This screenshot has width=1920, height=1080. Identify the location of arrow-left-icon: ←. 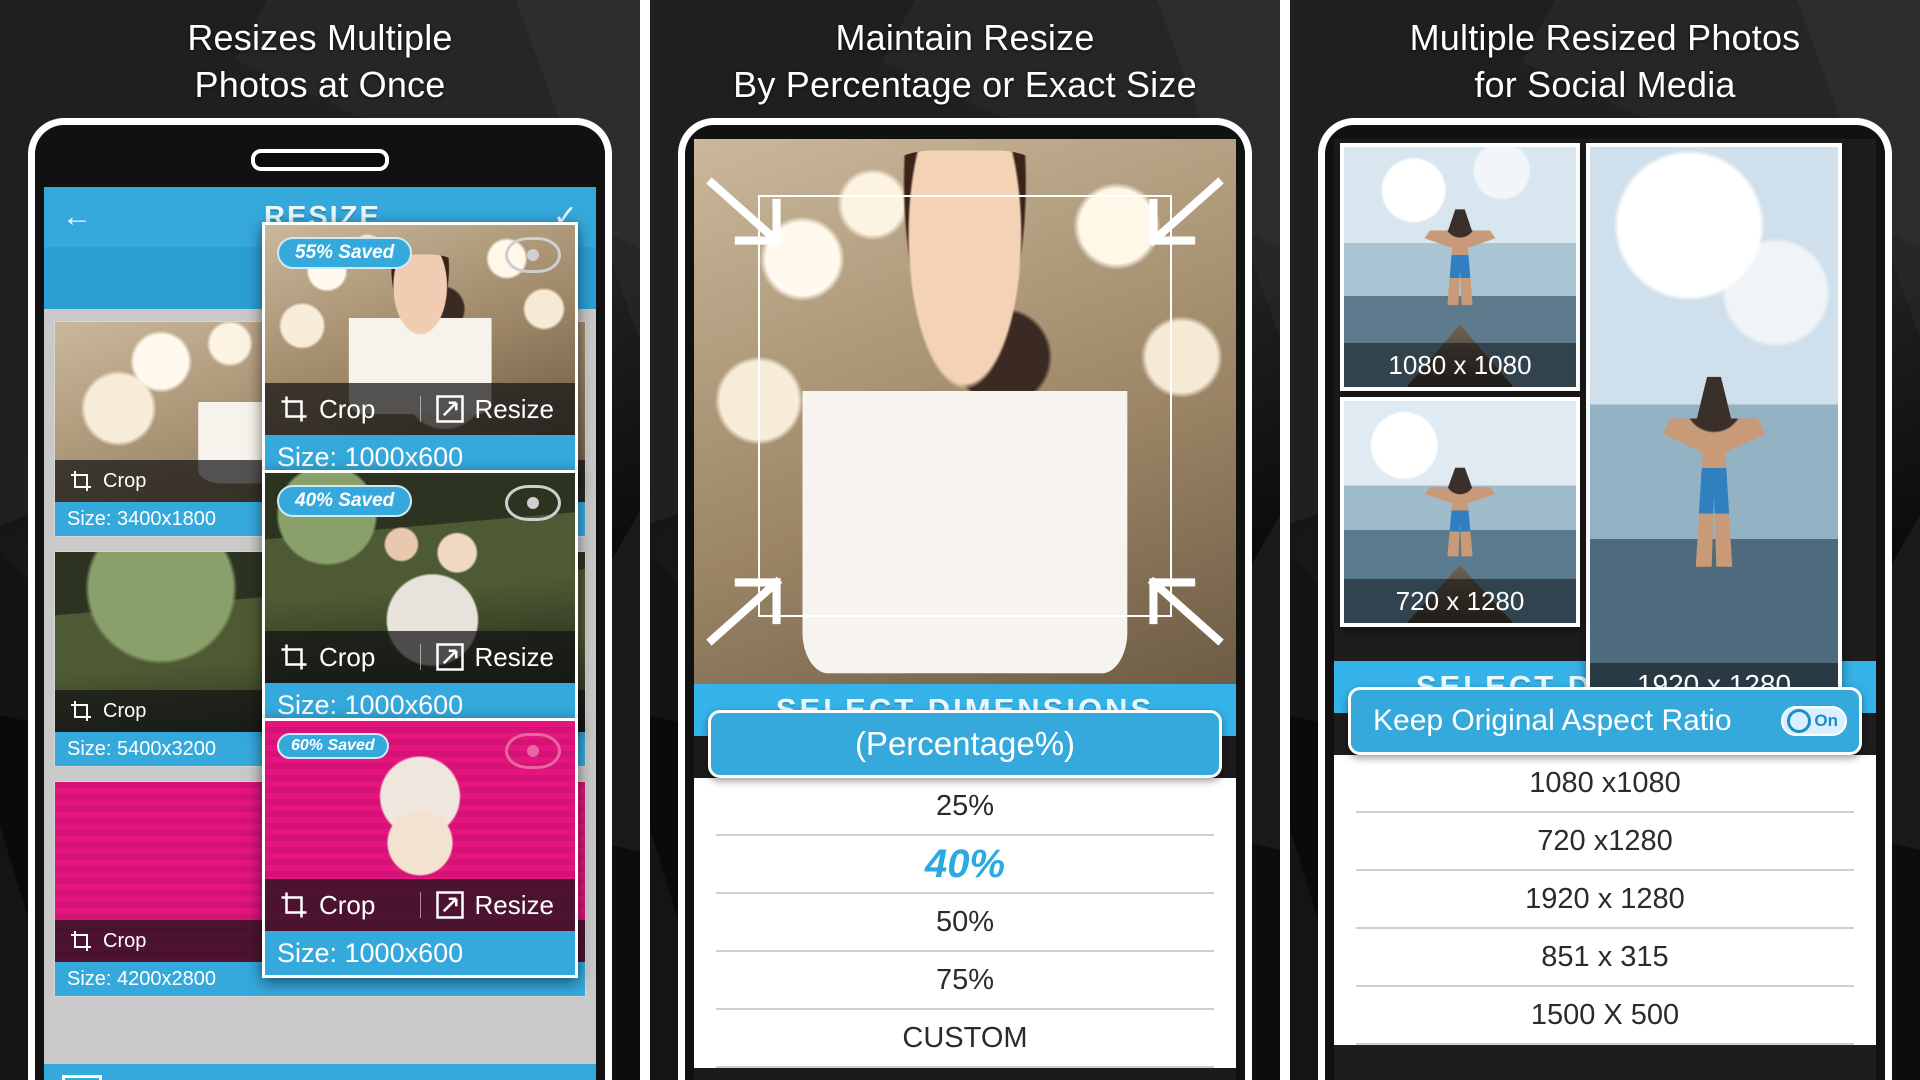
(77, 217).